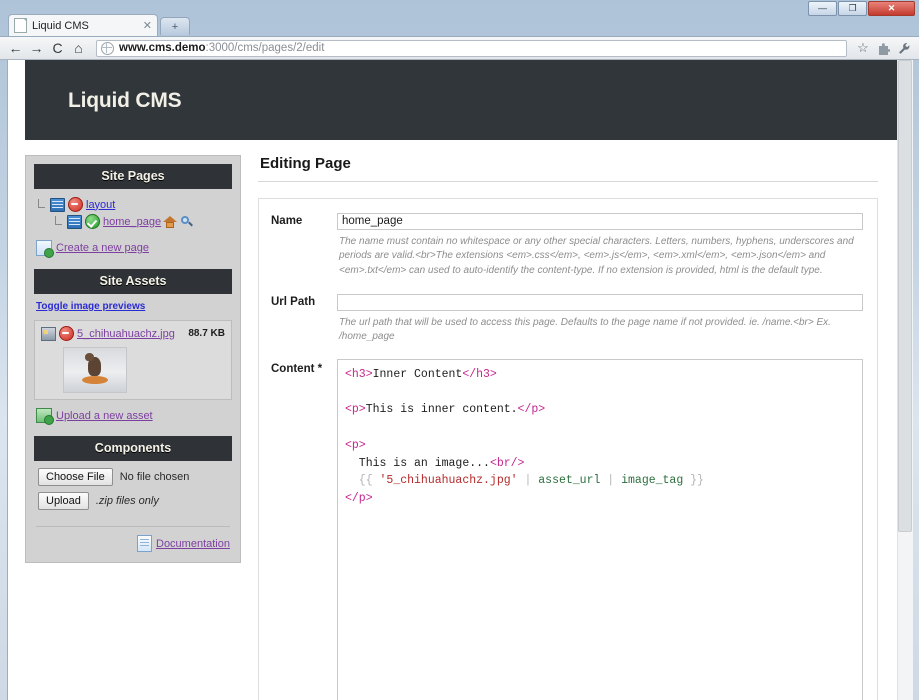 The height and width of the screenshot is (700, 919). What do you see at coordinates (60, 25) in the screenshot?
I see `tab-title: Liquid CMS` at bounding box center [60, 25].